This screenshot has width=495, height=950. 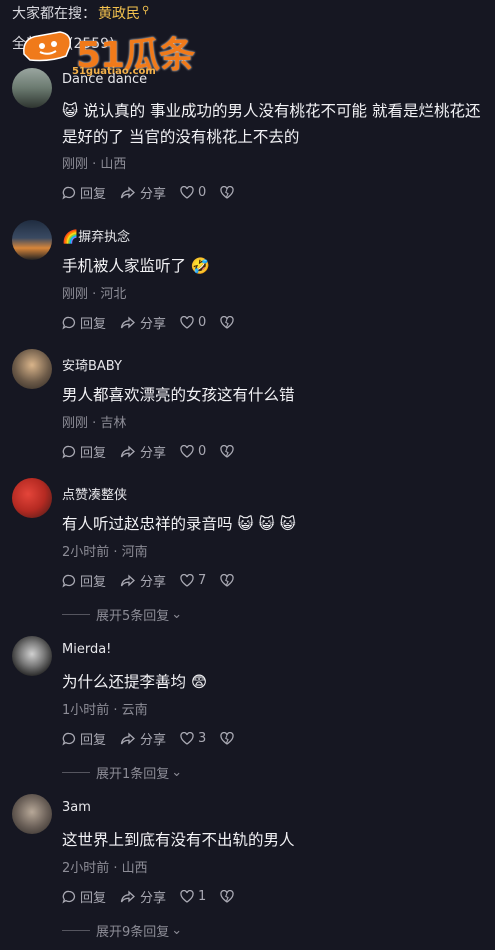 I want to click on search-icon: ⚲, so click(x=146, y=10).